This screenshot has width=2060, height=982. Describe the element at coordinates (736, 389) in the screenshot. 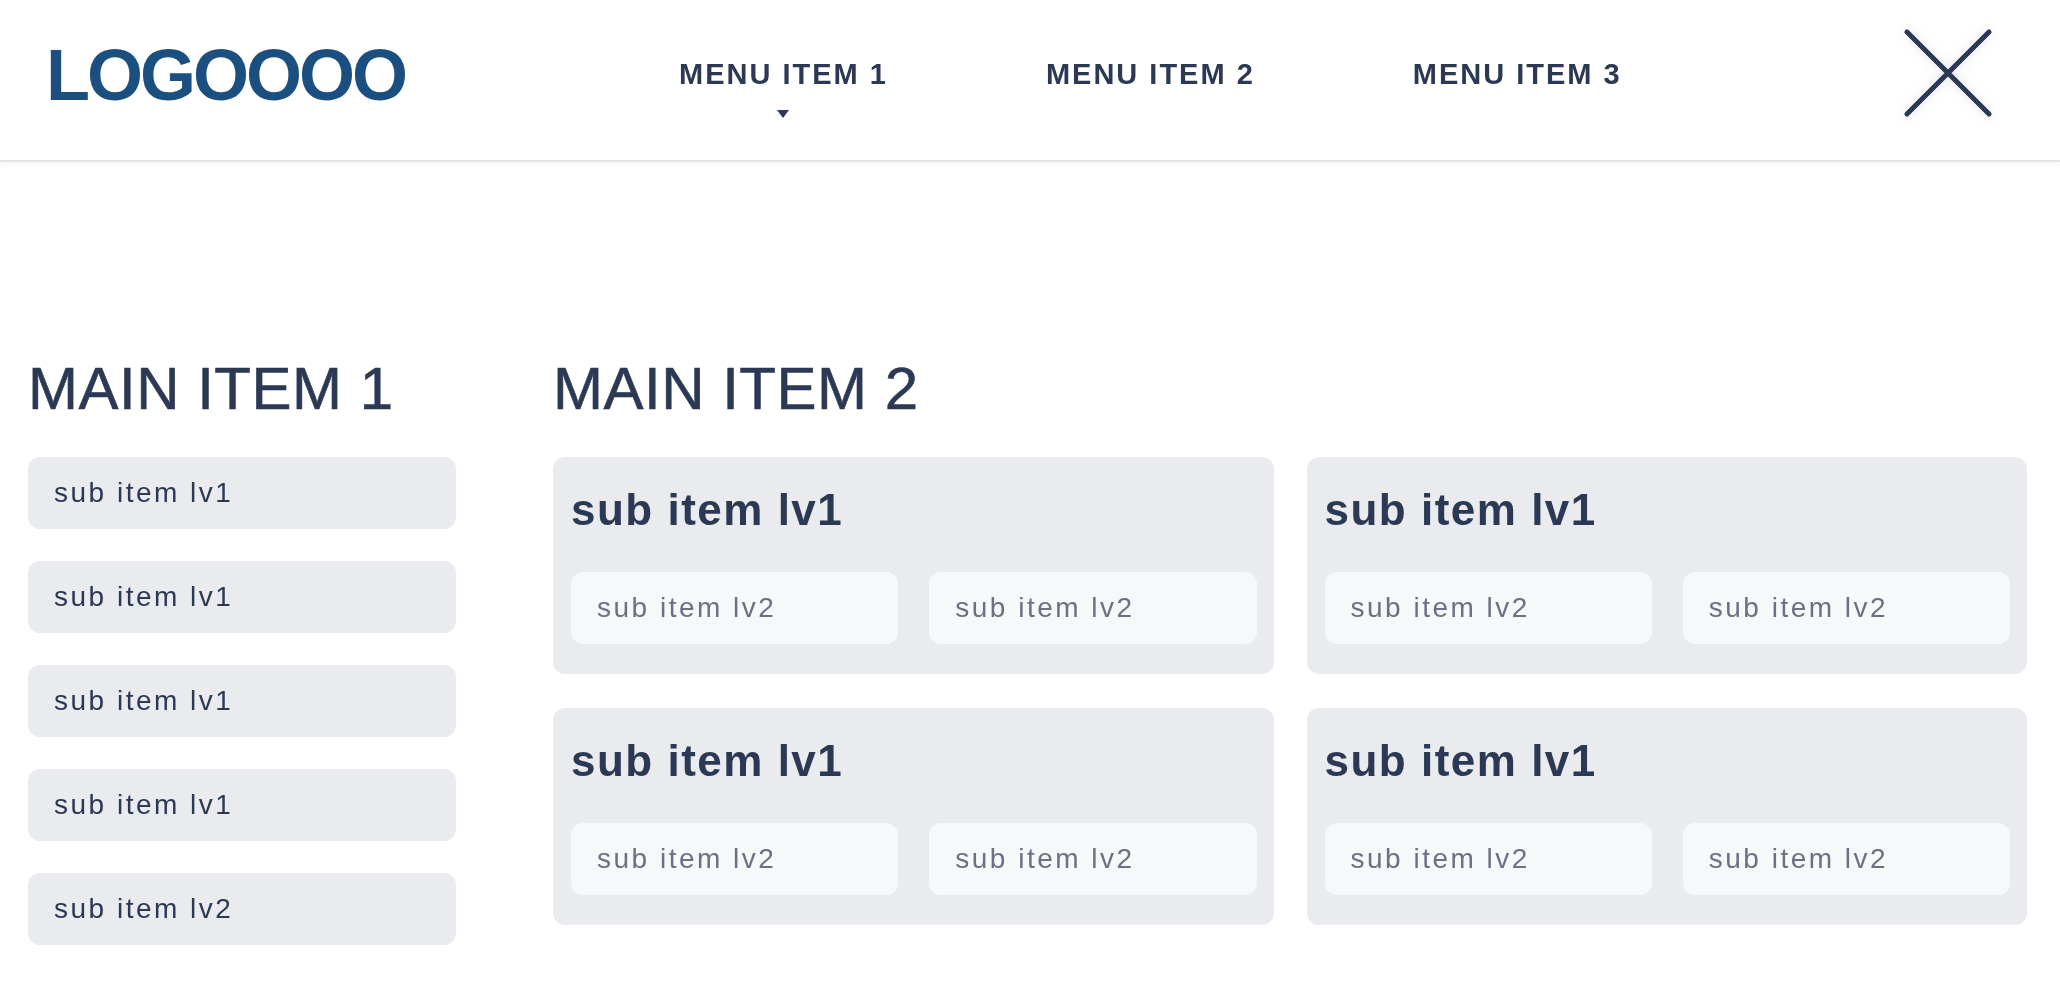

I see `section-heading: MAIN ITEM 2` at that location.